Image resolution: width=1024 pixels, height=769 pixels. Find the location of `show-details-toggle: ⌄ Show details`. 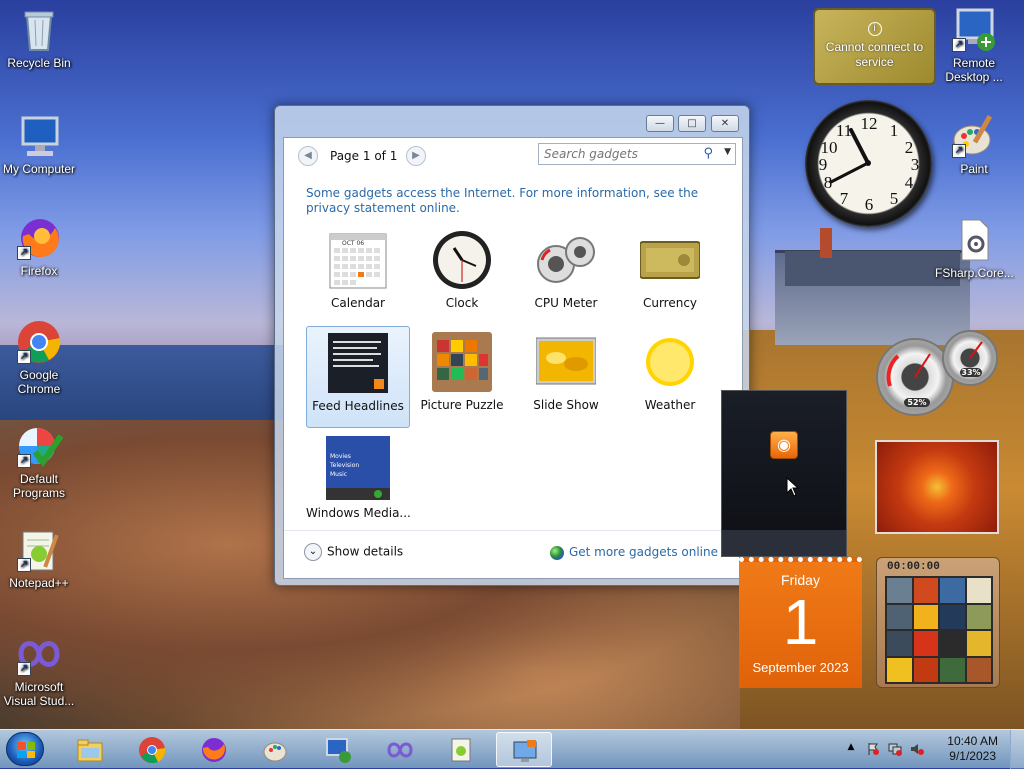

show-details-toggle: ⌄ Show details is located at coordinates (353, 552).